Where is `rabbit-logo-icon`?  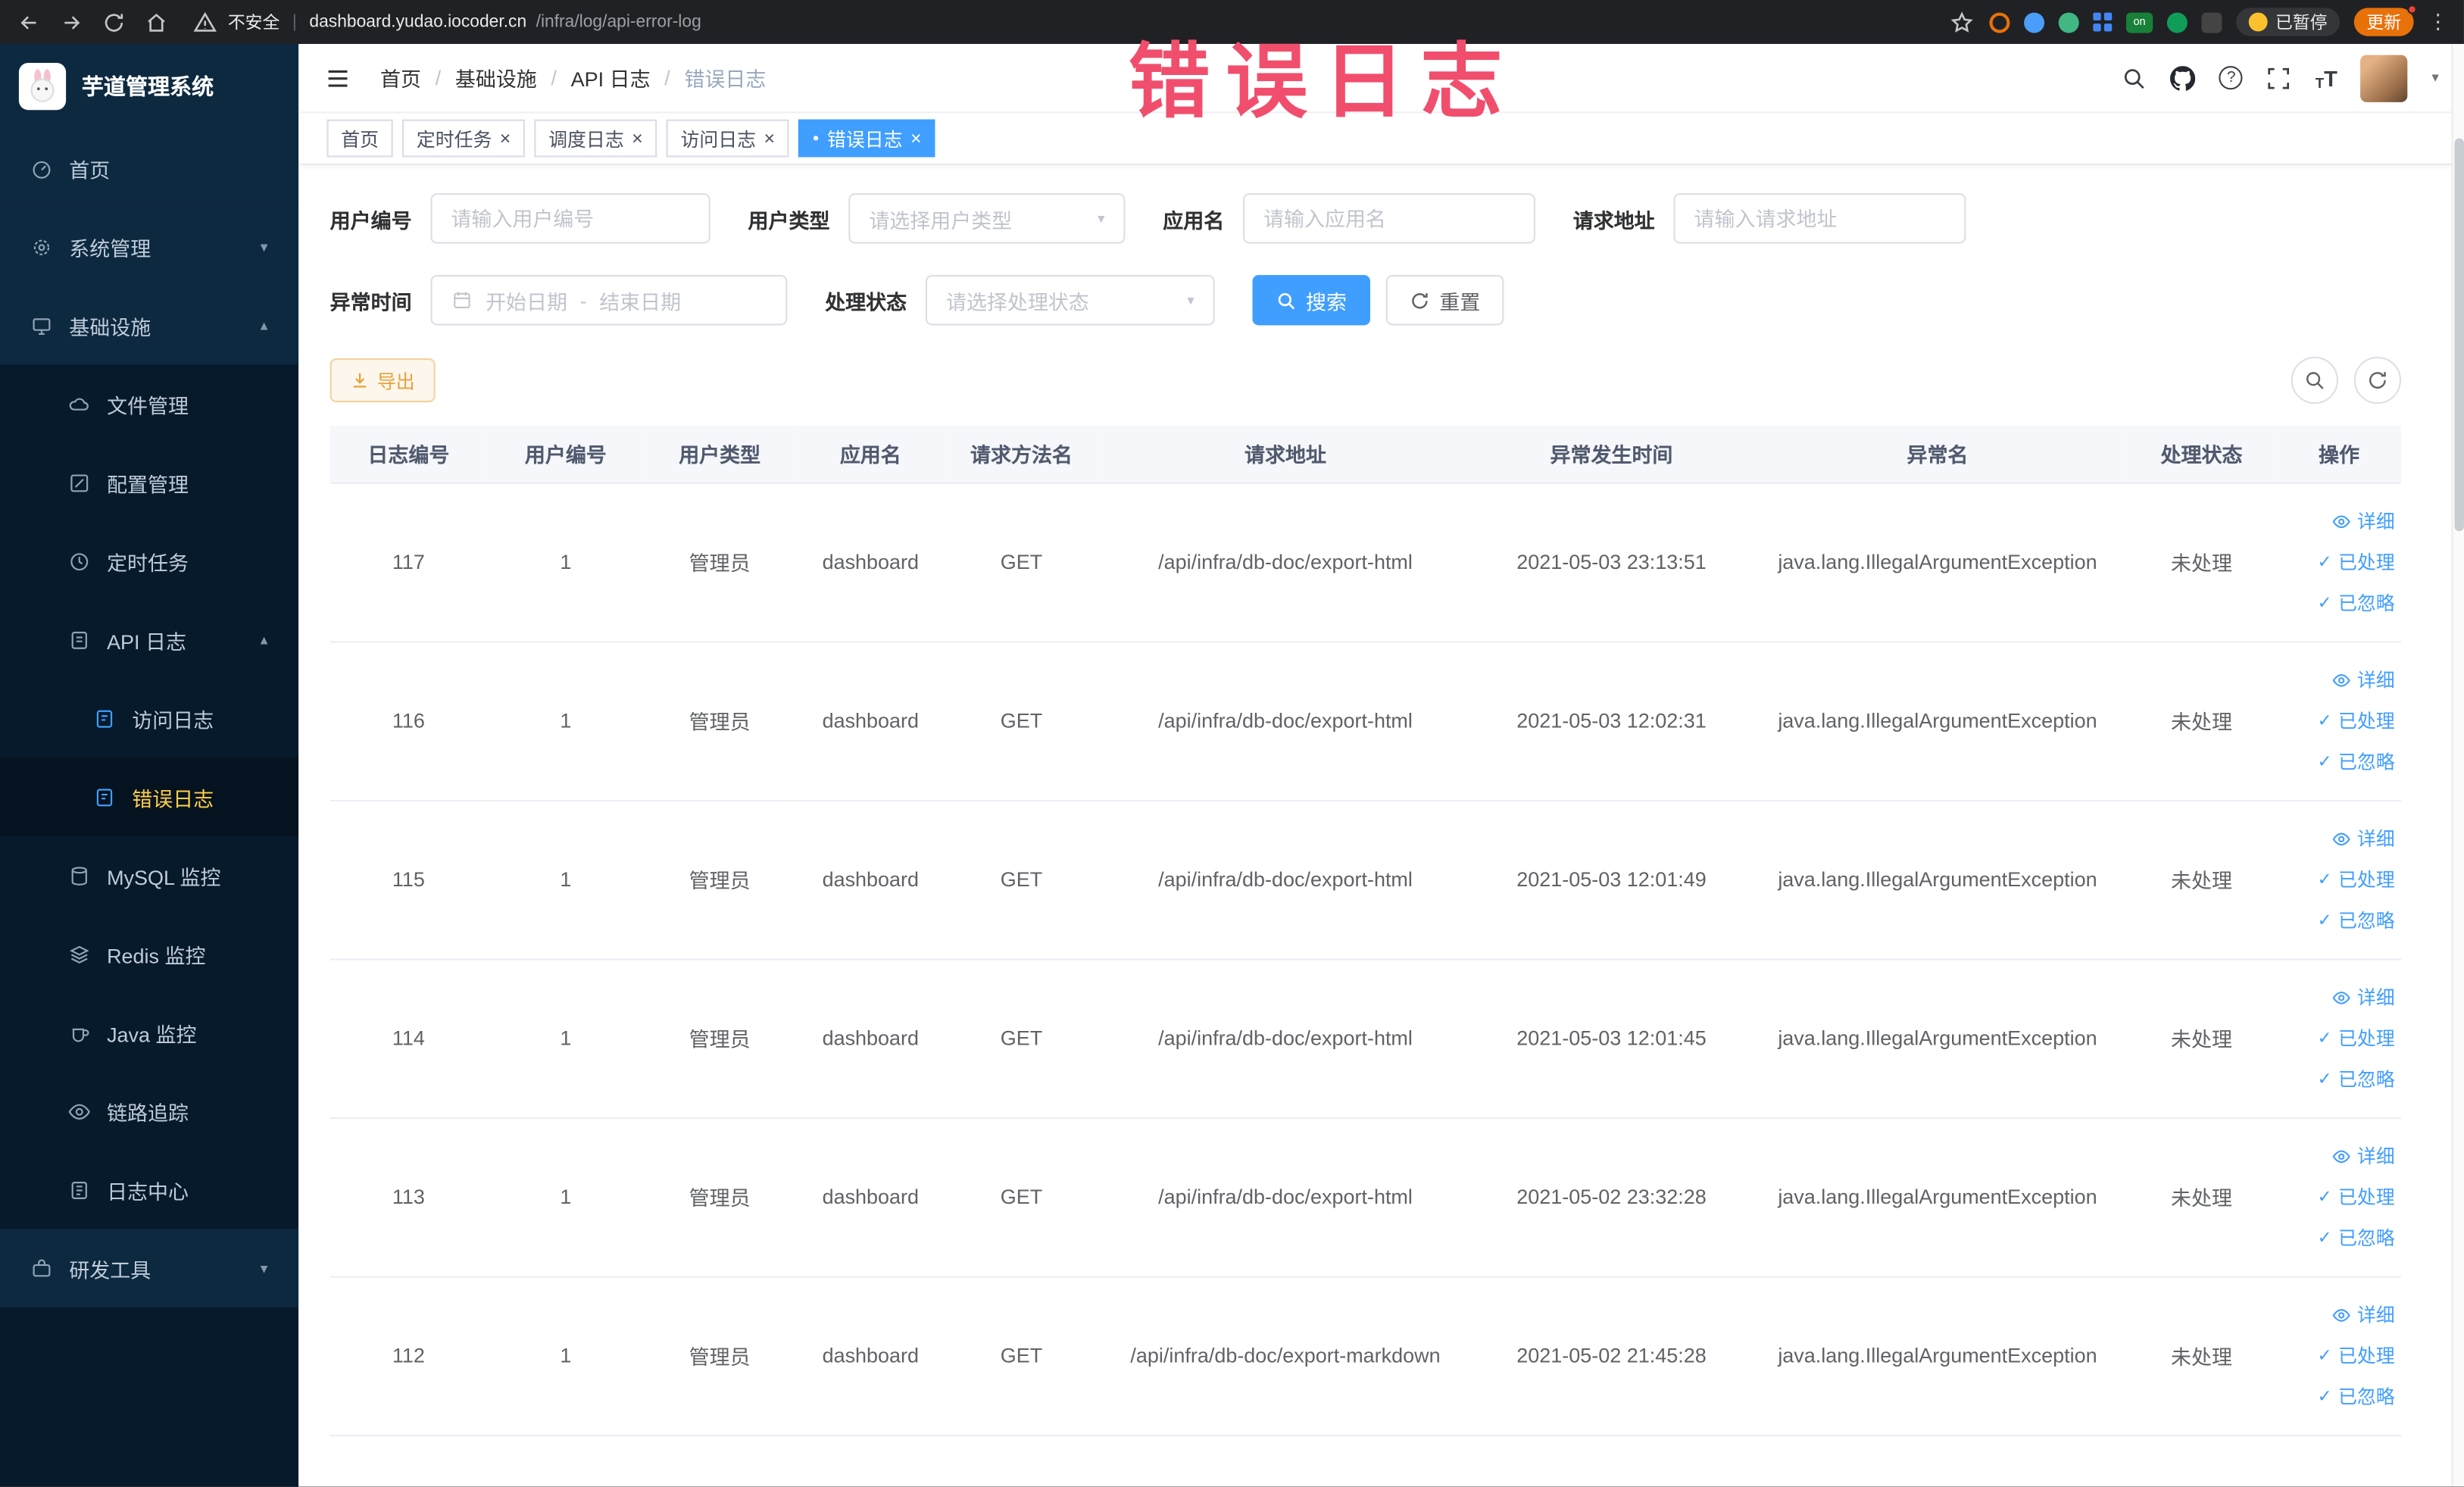 rabbit-logo-icon is located at coordinates (42, 86).